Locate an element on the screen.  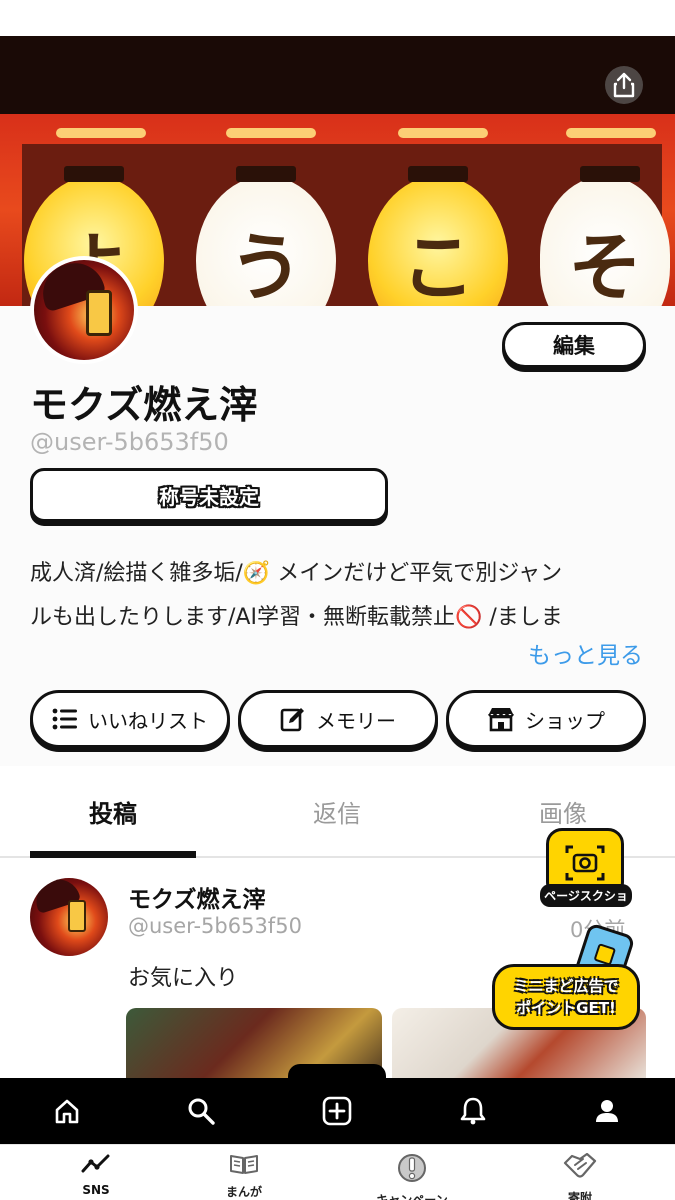
home-button is located at coordinates (67, 1111).